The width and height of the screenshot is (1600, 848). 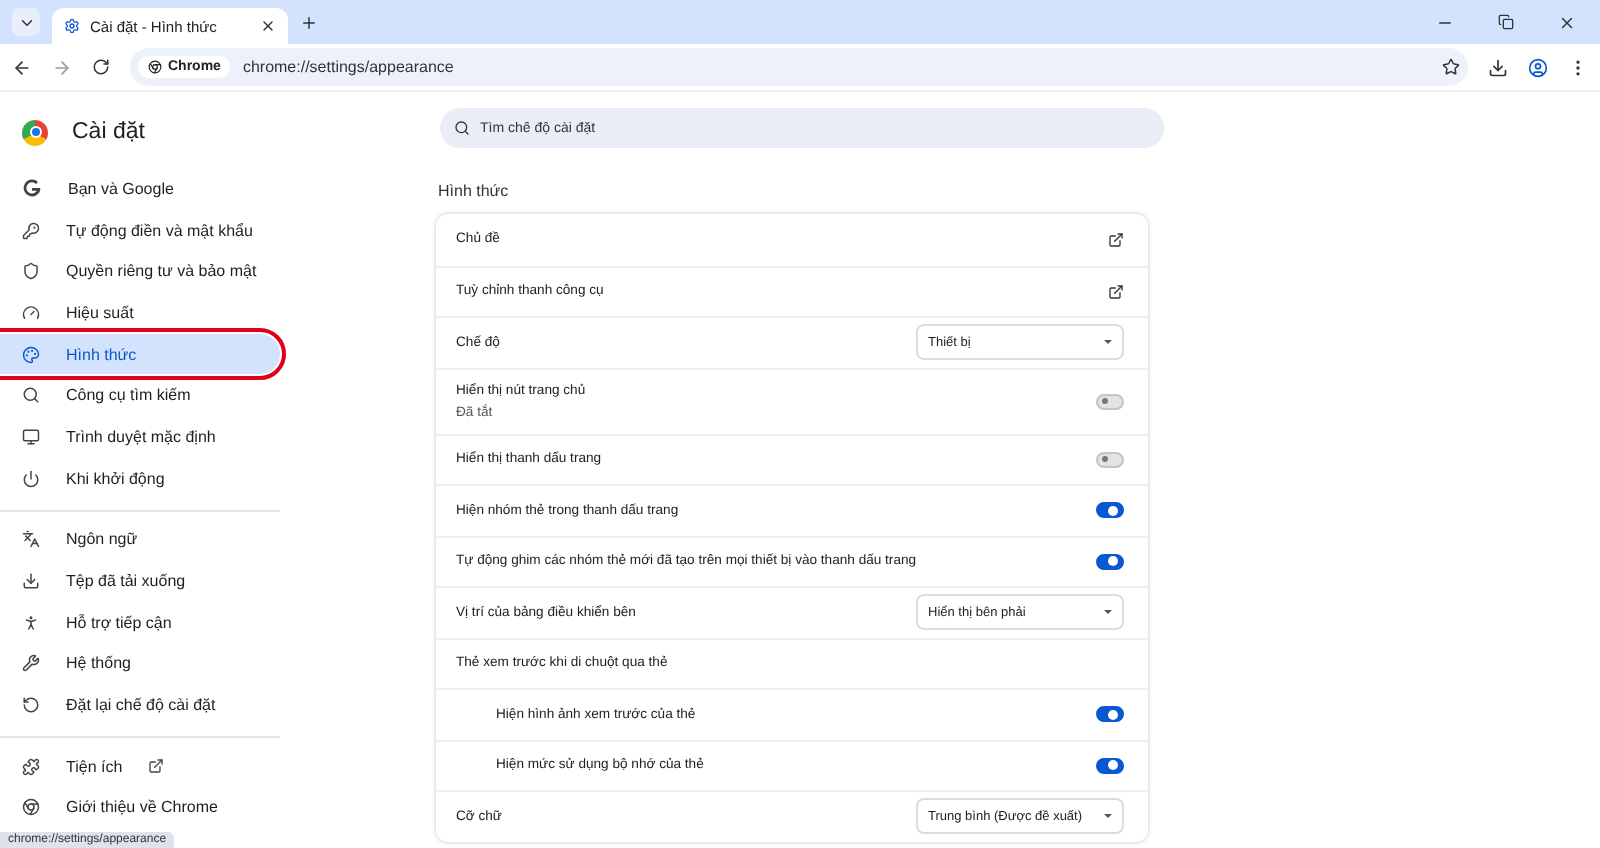 I want to click on chrome-icon, so click(x=155, y=67).